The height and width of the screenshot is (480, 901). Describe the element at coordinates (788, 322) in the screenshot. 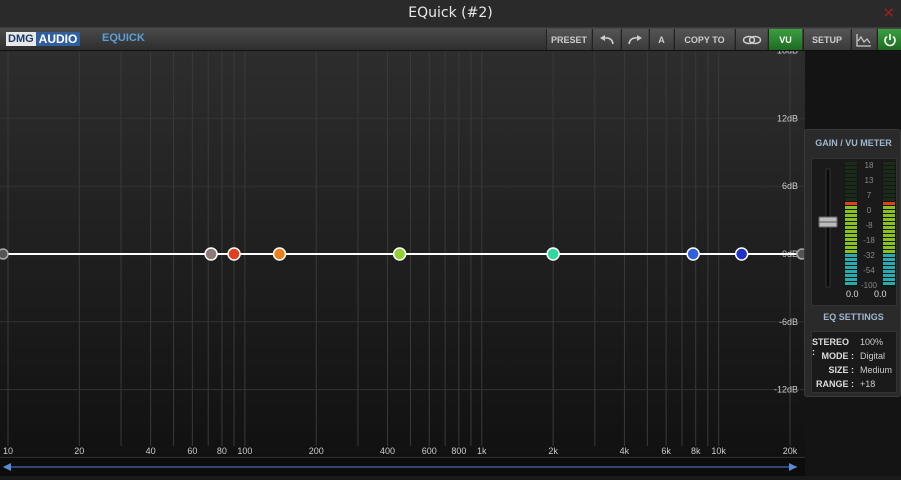

I see `db-label: -6dB` at that location.